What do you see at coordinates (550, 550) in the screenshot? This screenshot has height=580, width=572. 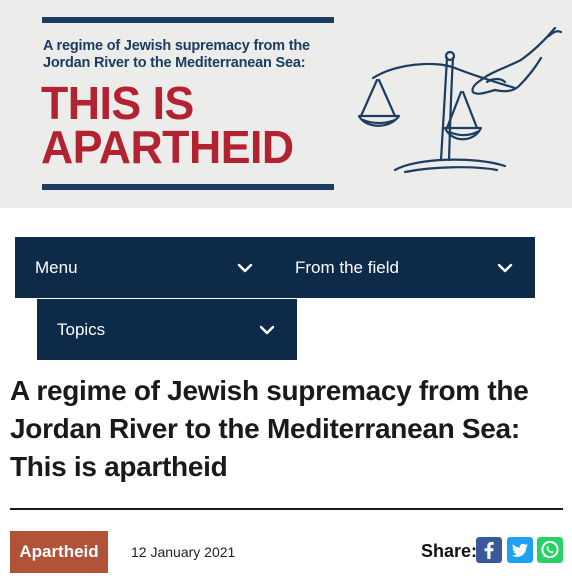 I see `whatsapp-icon` at bounding box center [550, 550].